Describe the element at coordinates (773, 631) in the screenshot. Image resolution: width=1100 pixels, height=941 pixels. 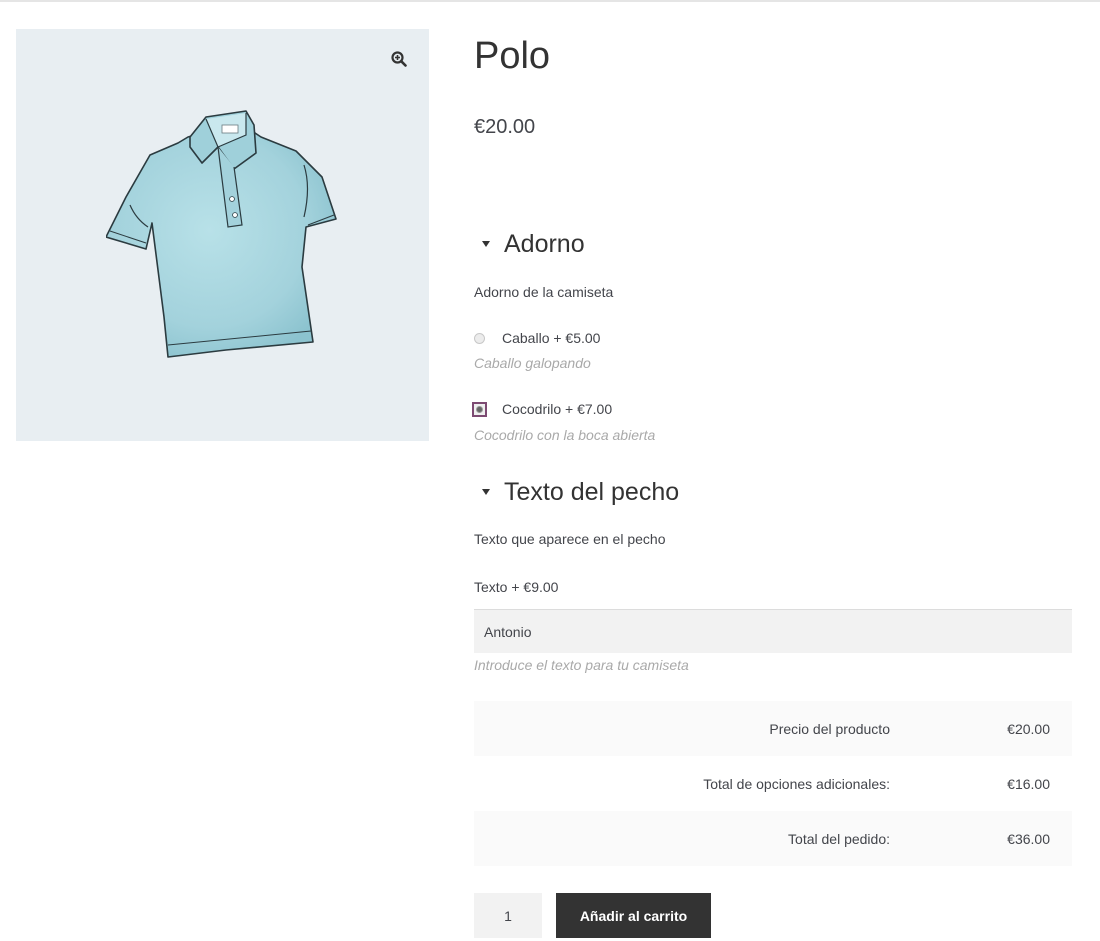
I see `chest-text-input` at that location.